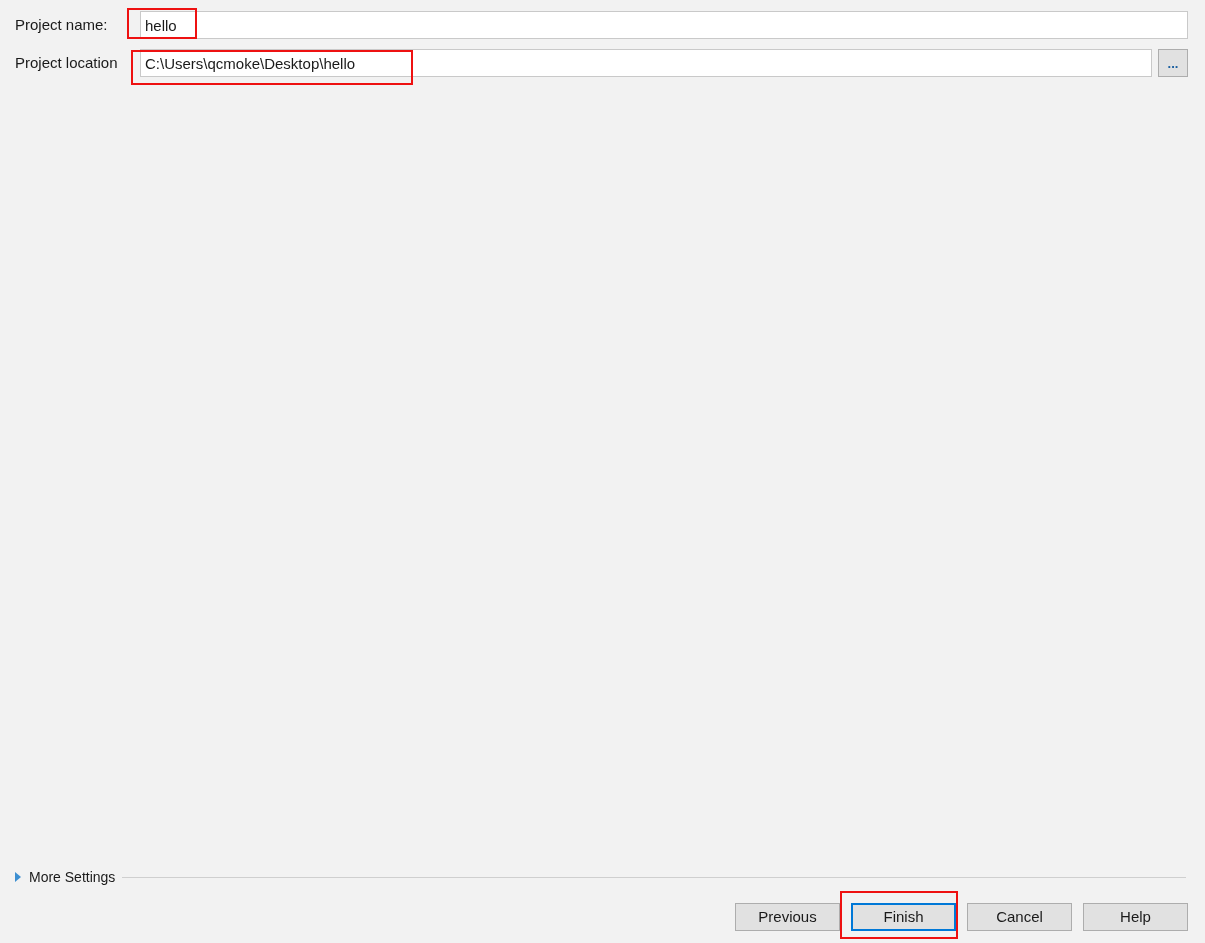 This screenshot has height=943, width=1205. What do you see at coordinates (903, 917) in the screenshot?
I see `dialog-button: Finish` at bounding box center [903, 917].